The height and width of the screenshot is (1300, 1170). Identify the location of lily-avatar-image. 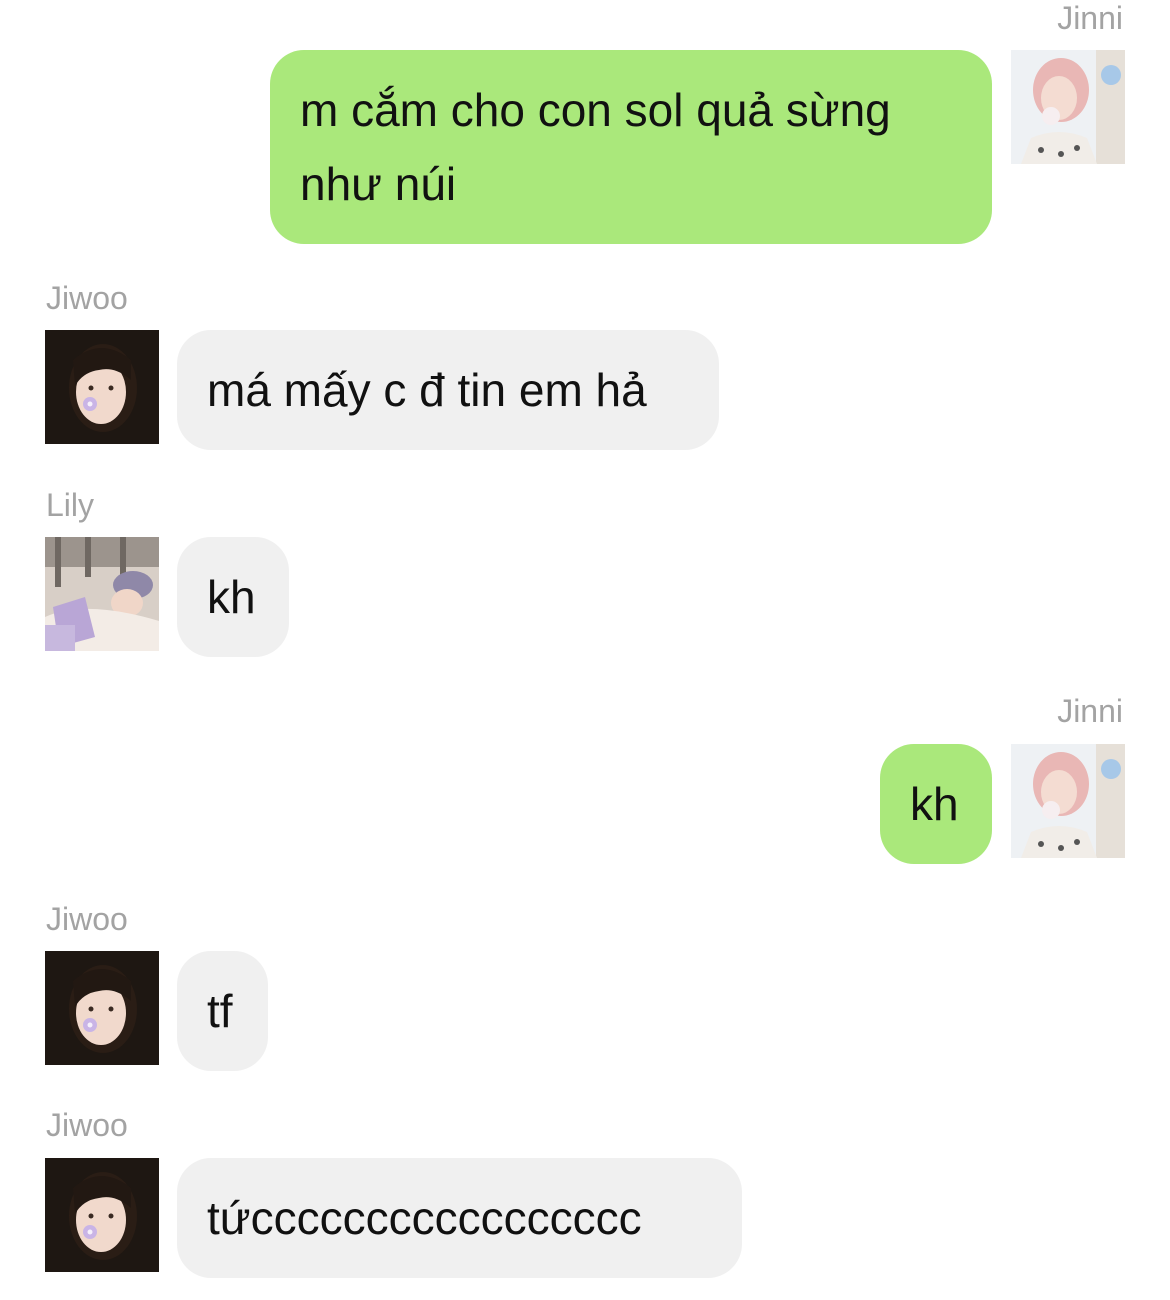
(102, 594).